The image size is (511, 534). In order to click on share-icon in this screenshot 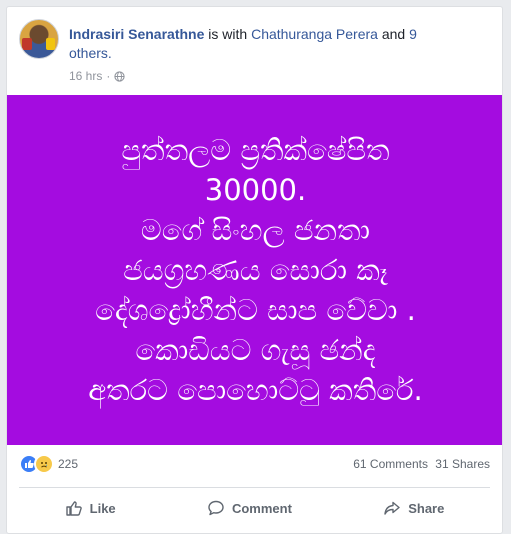, I will do `click(392, 508)`.